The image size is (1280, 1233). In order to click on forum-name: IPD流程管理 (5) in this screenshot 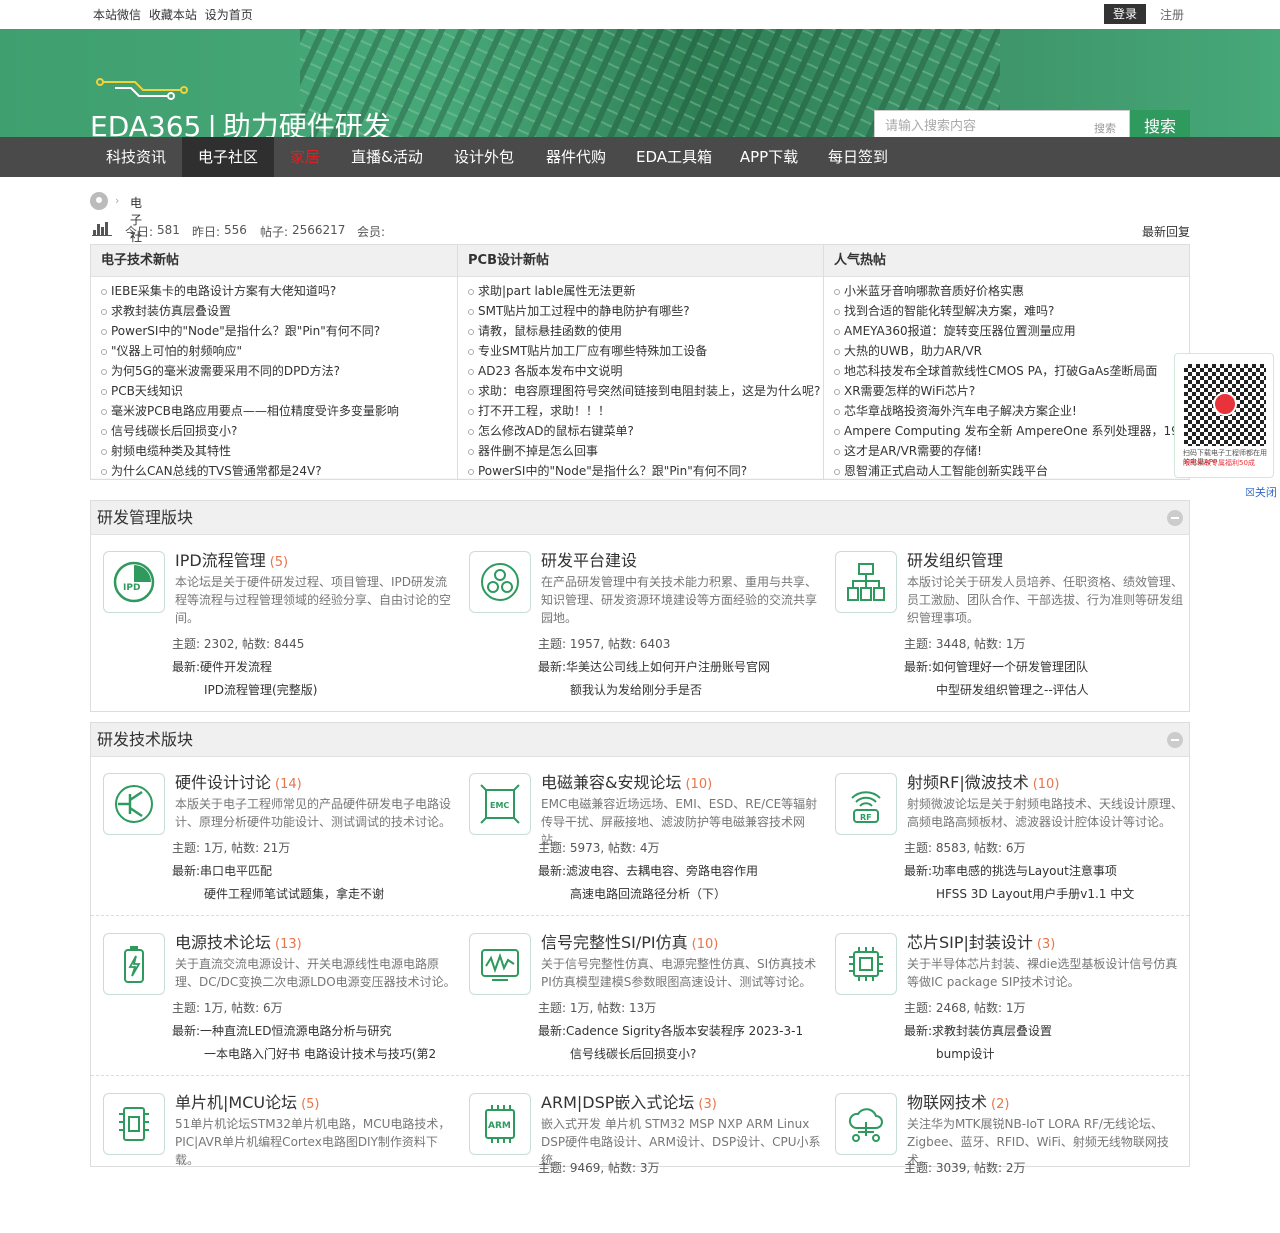, I will do `click(231, 559)`.